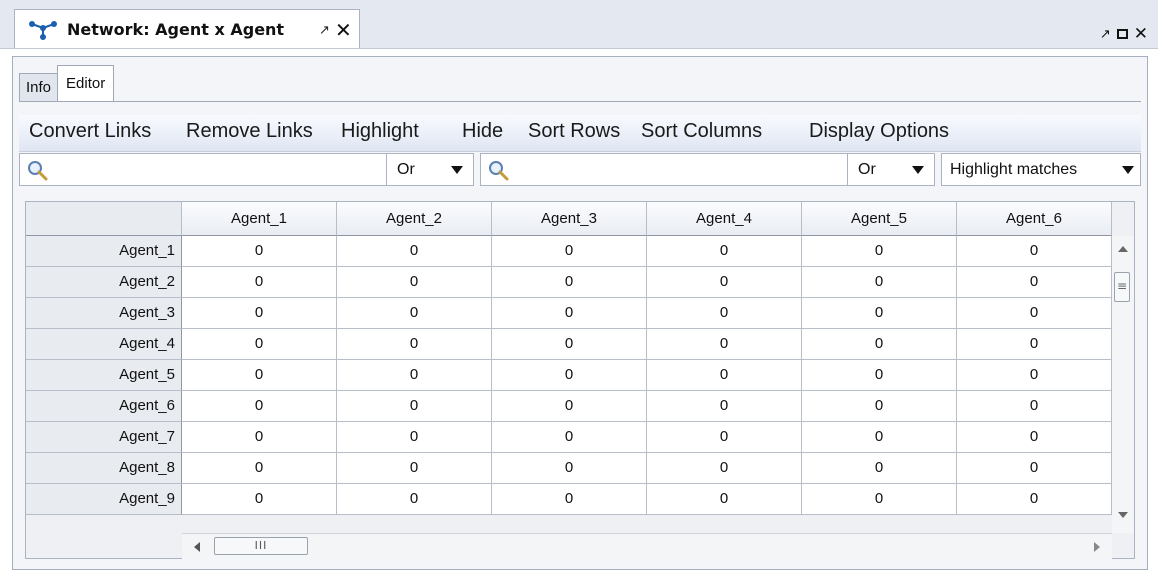 Image resolution: width=1158 pixels, height=576 pixels. What do you see at coordinates (104, 468) in the screenshot?
I see `row-header: Agent_8` at bounding box center [104, 468].